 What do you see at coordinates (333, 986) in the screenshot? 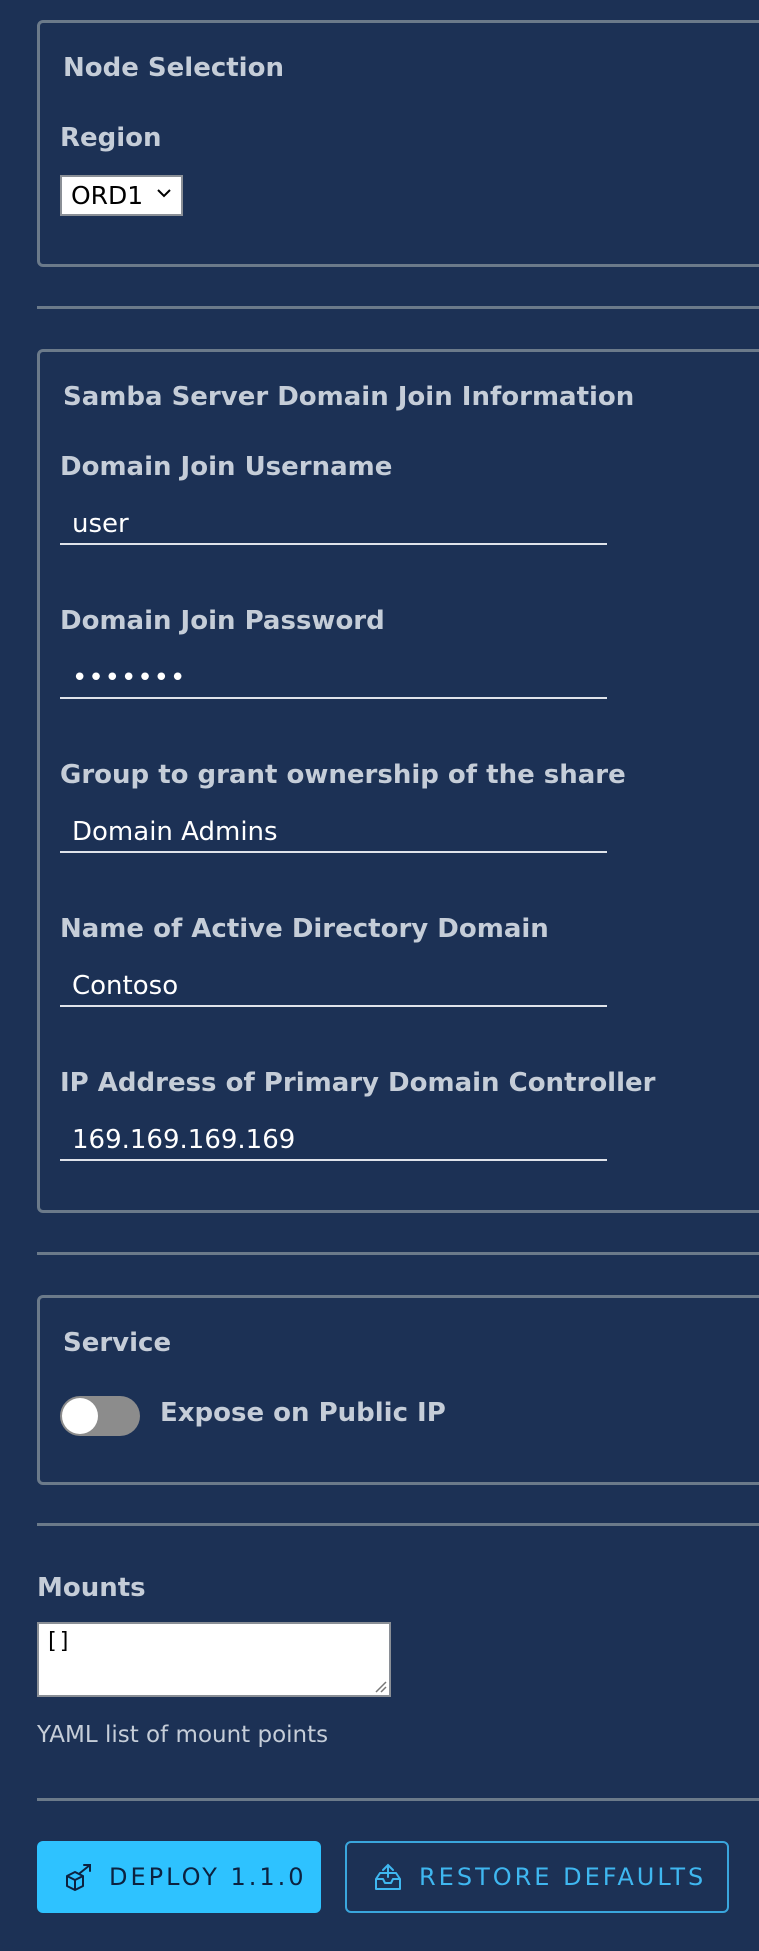
I see `ad-domain-input: Contoso` at bounding box center [333, 986].